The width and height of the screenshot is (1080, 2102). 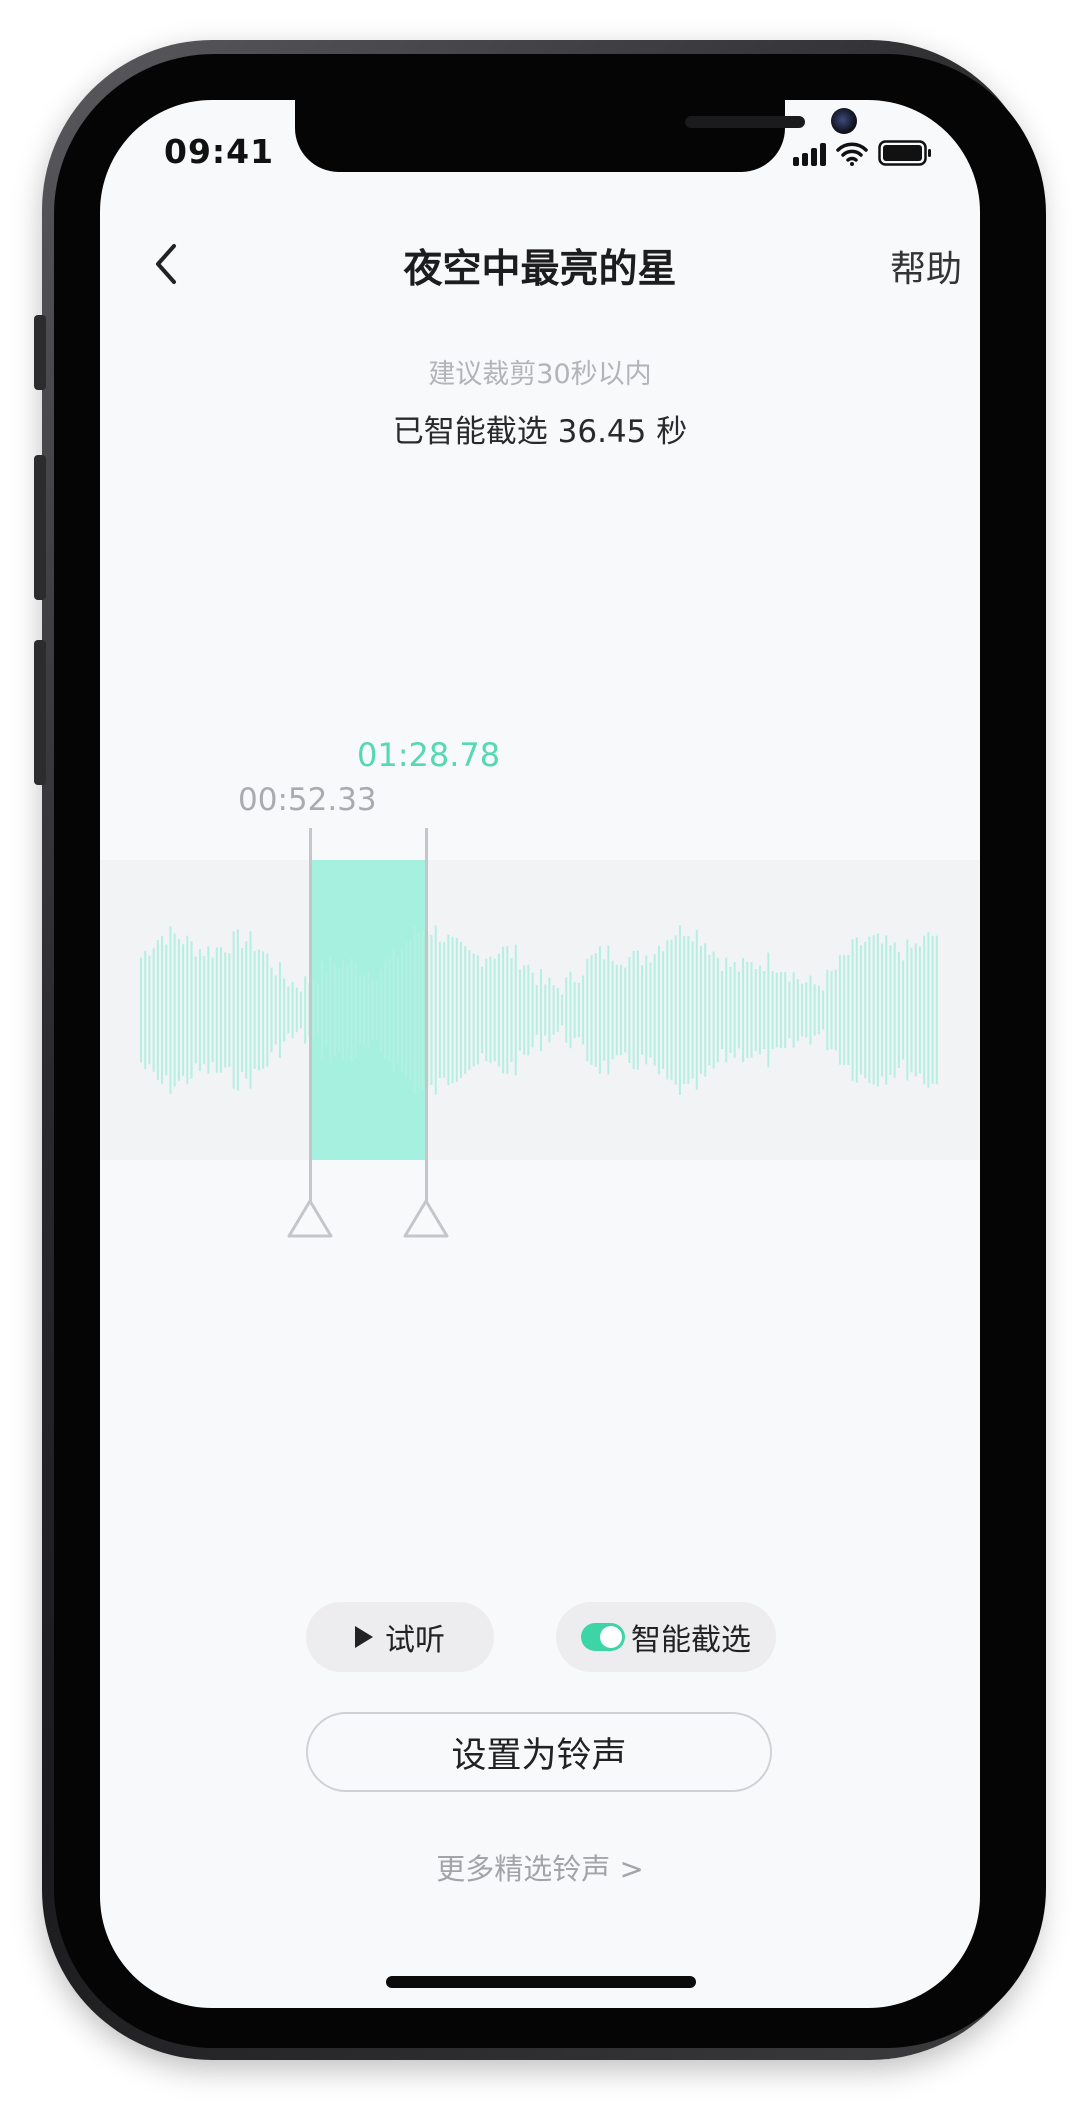 I want to click on selected-duration: 已智能截选 36.45 秒, so click(x=540, y=432).